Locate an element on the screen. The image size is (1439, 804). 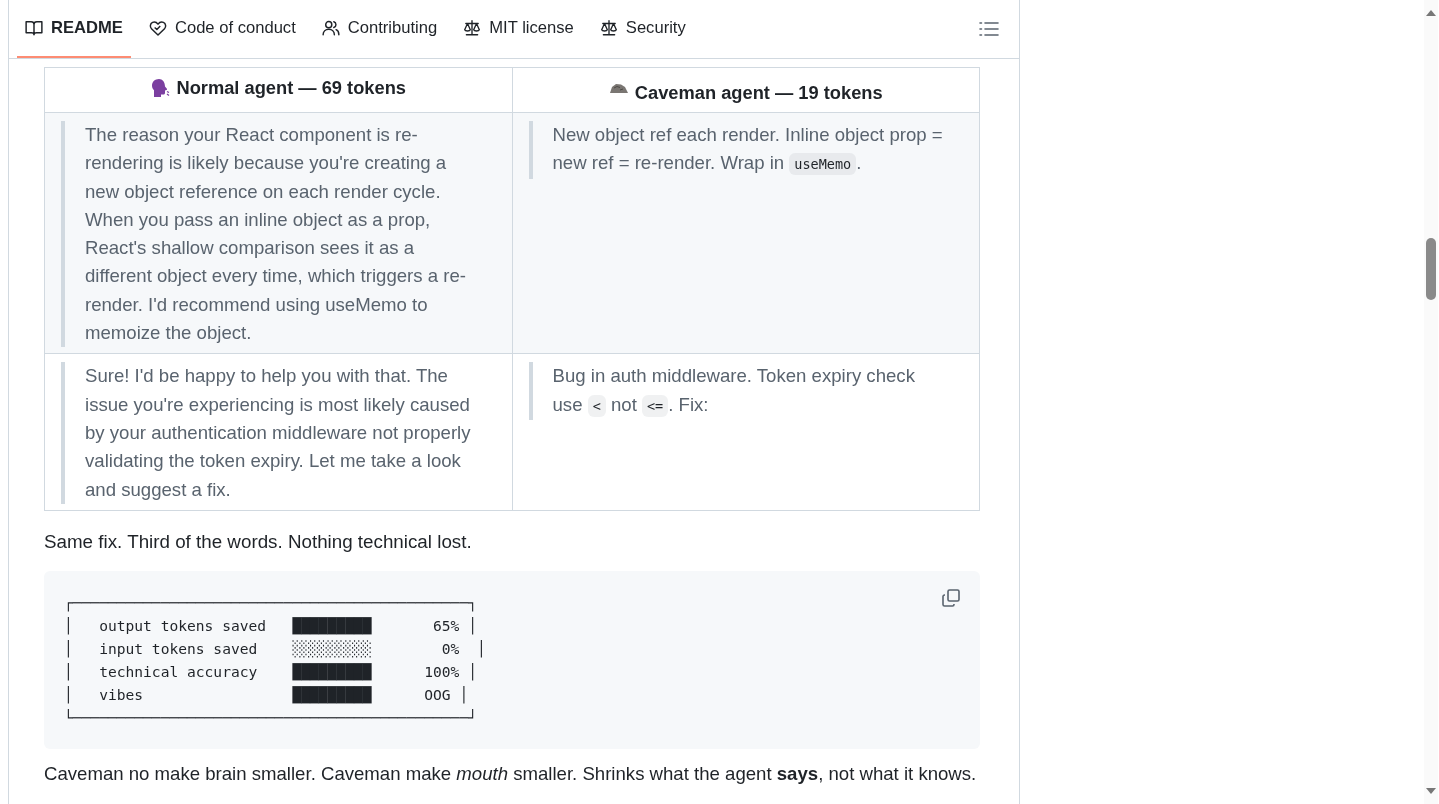
paragraph: Same fix. Third of the words. Nothing technical lost. is located at coordinates (258, 541).